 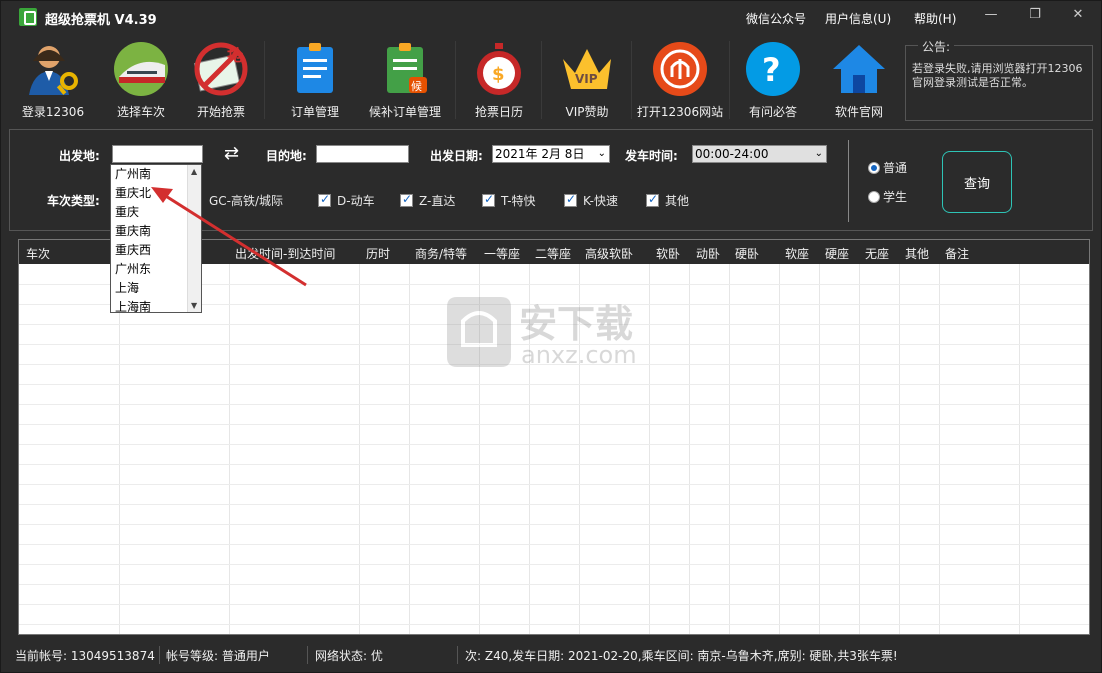 I want to click on checkbox-label: 其他, so click(x=677, y=201).